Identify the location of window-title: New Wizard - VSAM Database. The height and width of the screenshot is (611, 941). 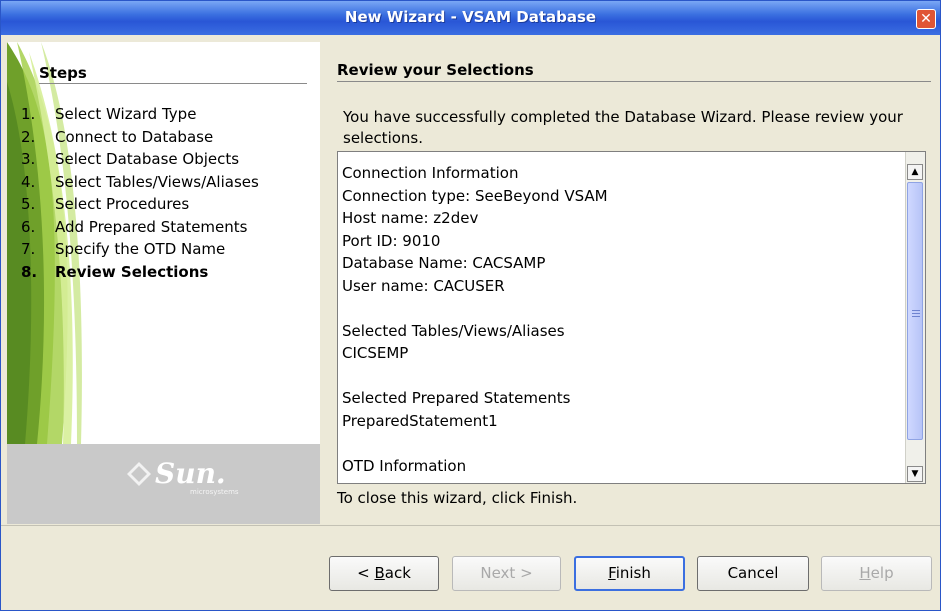
(470, 17).